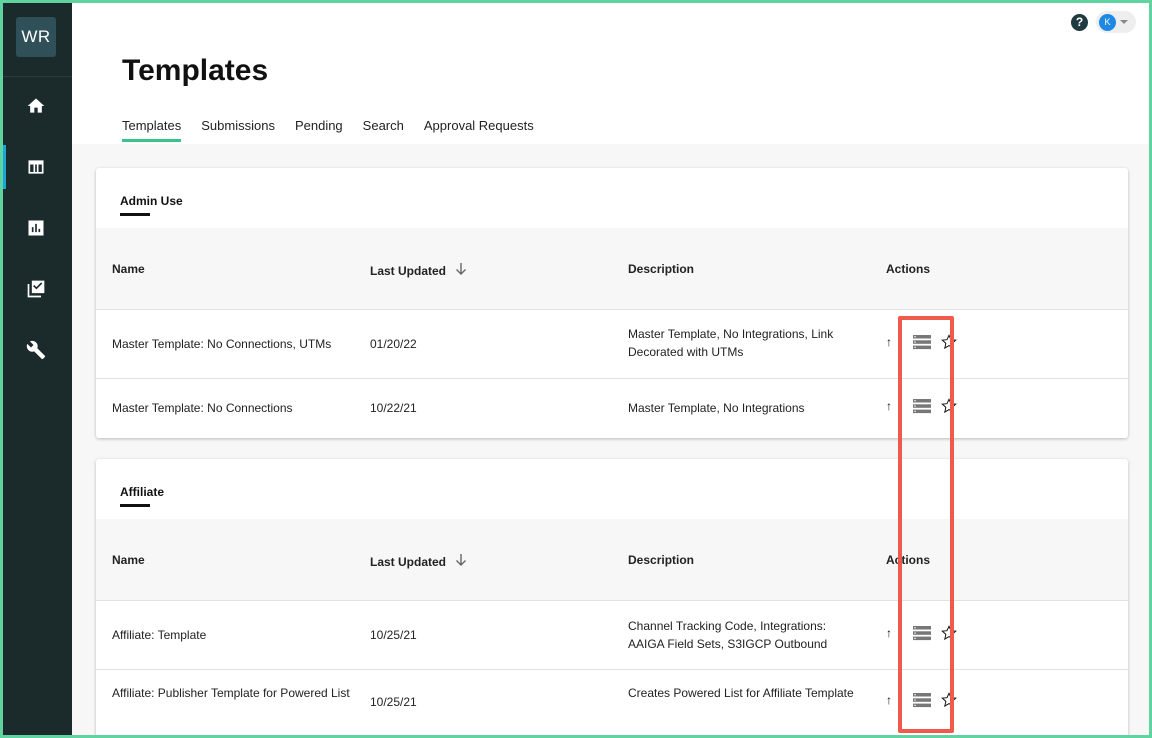  I want to click on template-name: Master Template: No Connections, UTMs, so click(221, 344).